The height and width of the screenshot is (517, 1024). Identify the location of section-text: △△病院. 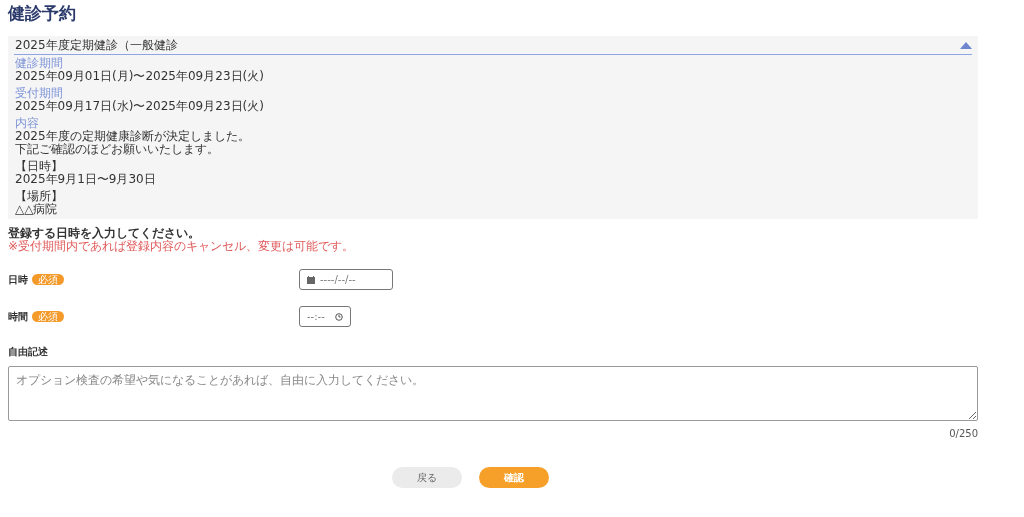
(37, 209).